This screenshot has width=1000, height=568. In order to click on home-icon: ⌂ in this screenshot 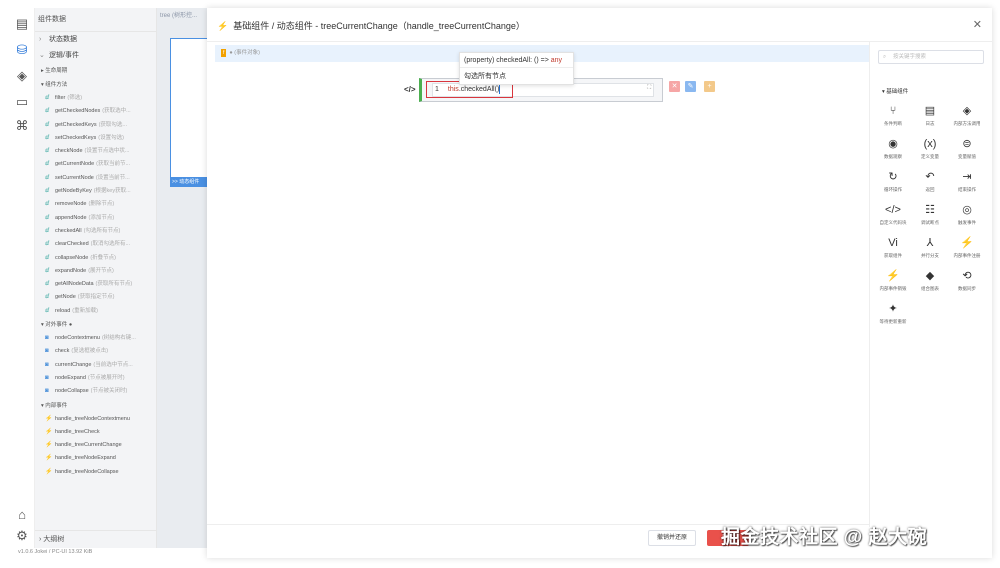, I will do `click(22, 514)`.